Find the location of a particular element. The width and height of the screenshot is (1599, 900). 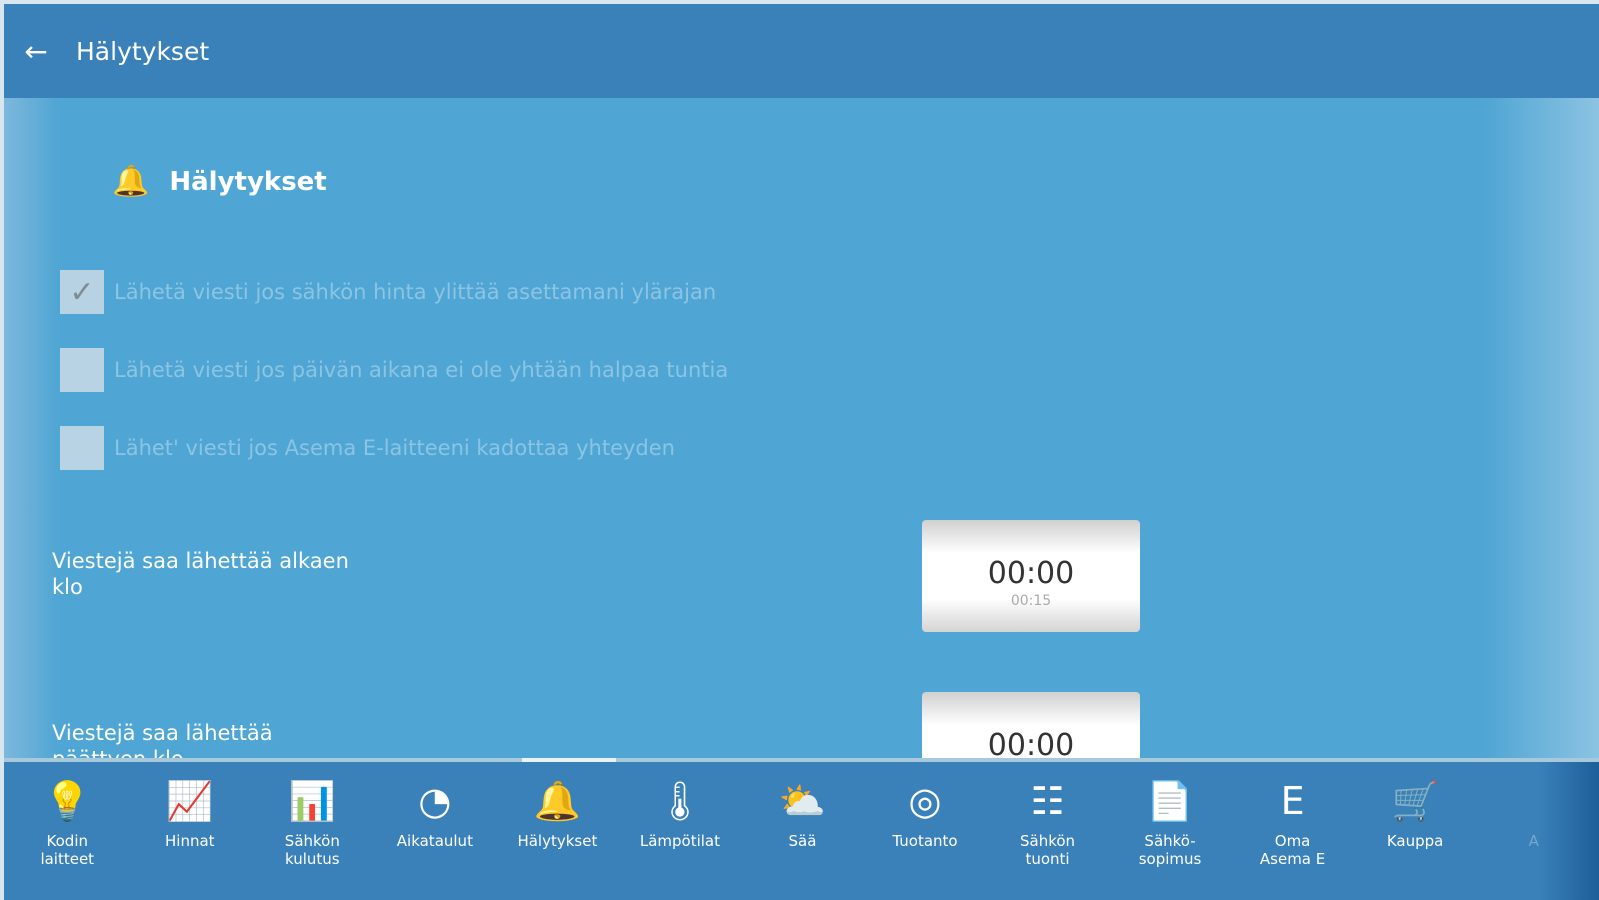

bar-chart-icon: 📊 is located at coordinates (312, 801).